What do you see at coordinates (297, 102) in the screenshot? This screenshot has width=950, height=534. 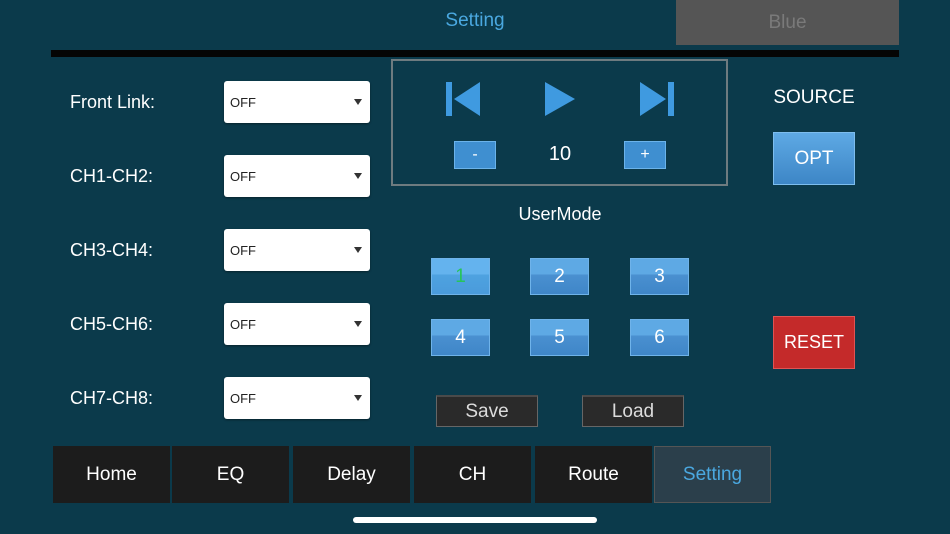 I see `front-link-select: OFF` at bounding box center [297, 102].